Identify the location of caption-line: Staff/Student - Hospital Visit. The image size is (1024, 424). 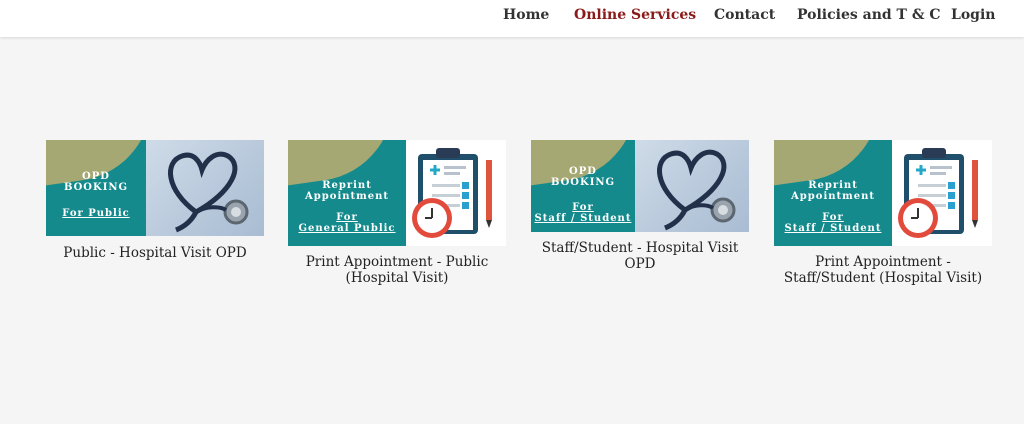
(640, 248).